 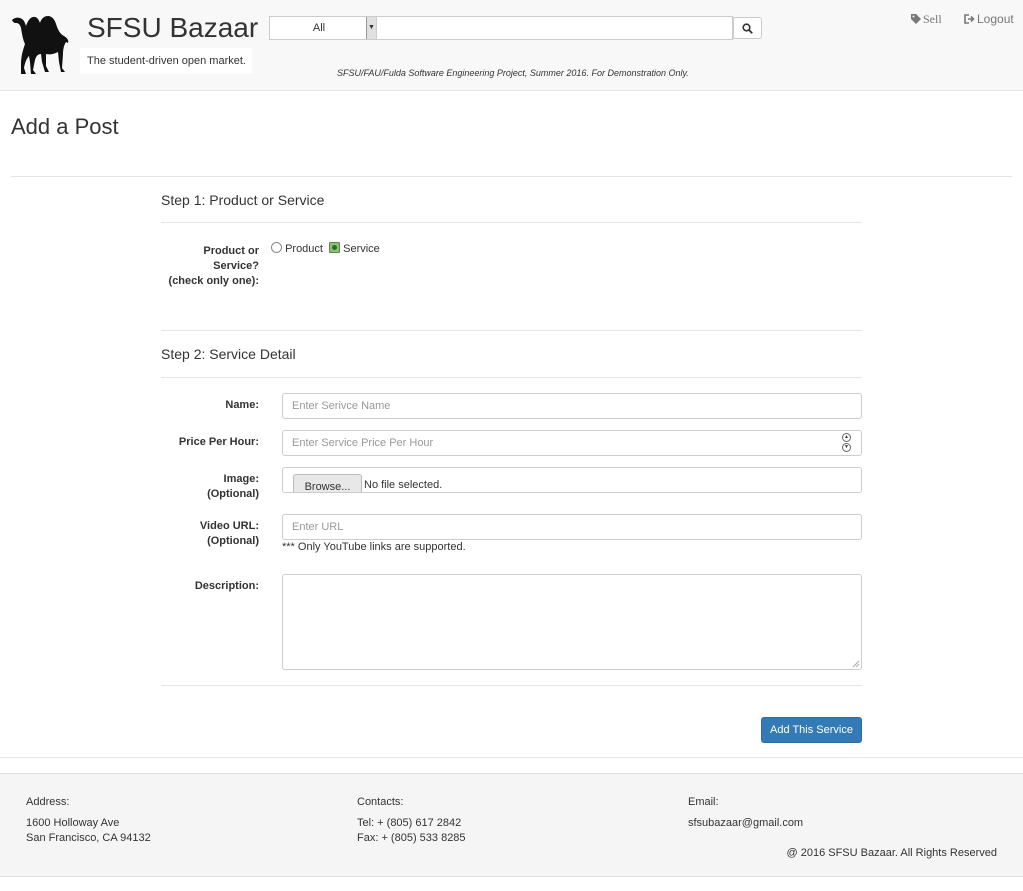 What do you see at coordinates (511, 685) in the screenshot?
I see `form-divider` at bounding box center [511, 685].